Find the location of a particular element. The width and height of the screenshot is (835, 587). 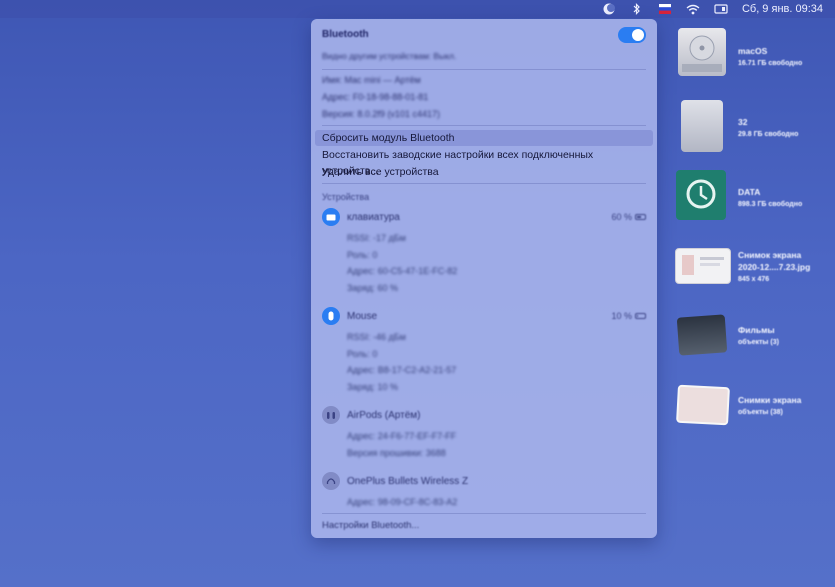

discoverable-status: Видно другим устройствам: Выкл. is located at coordinates (389, 56).